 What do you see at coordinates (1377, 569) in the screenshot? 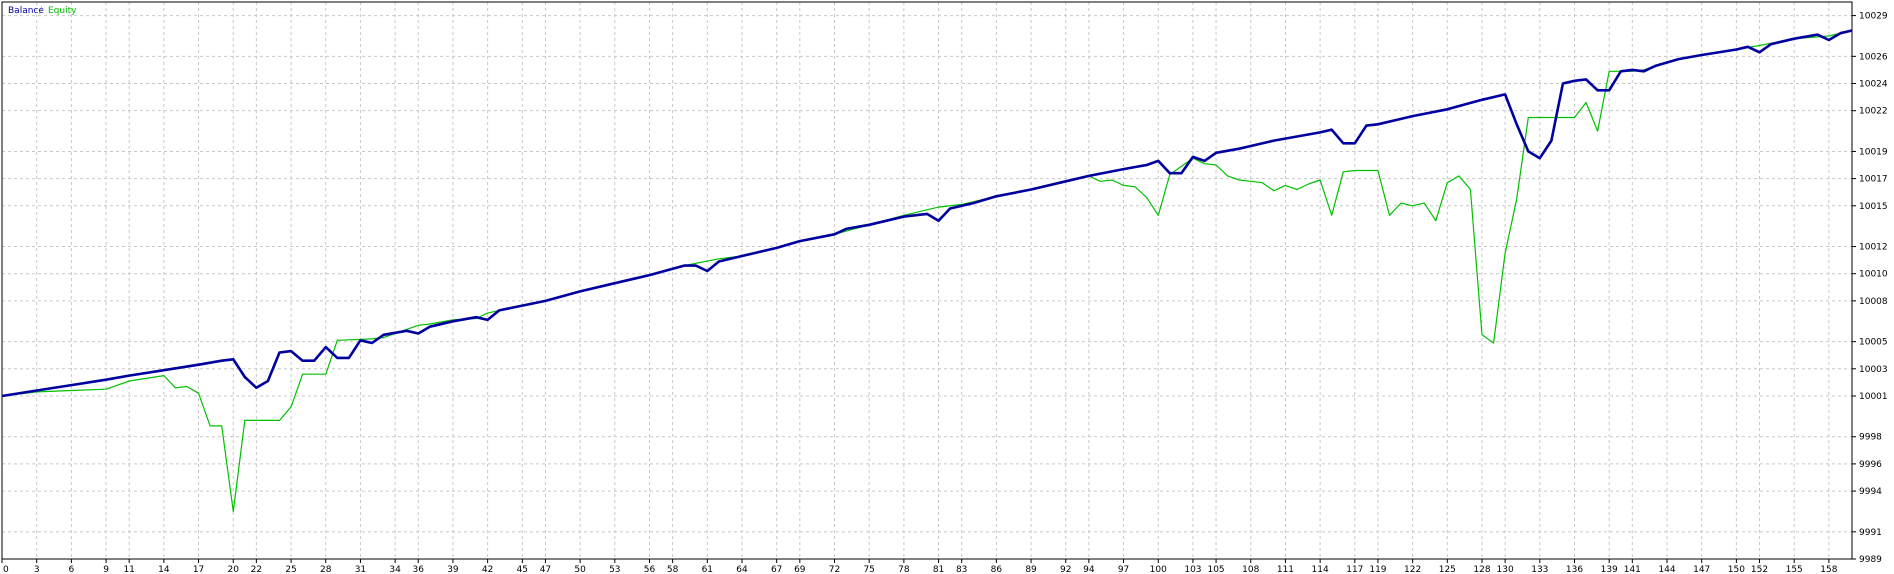
I see `x-tick-label: 119` at bounding box center [1377, 569].